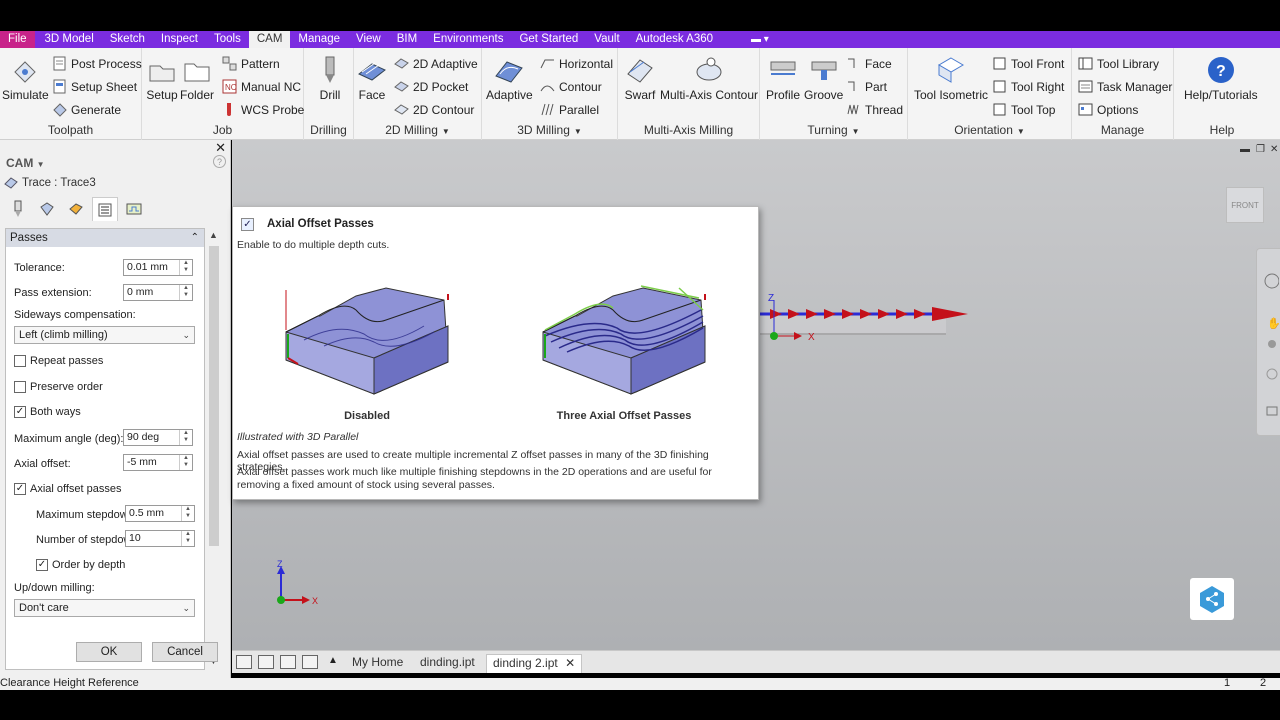 The image size is (1280, 720). I want to click on sideways-compensation-select: Left (climb milling) ⌄, so click(104, 335).